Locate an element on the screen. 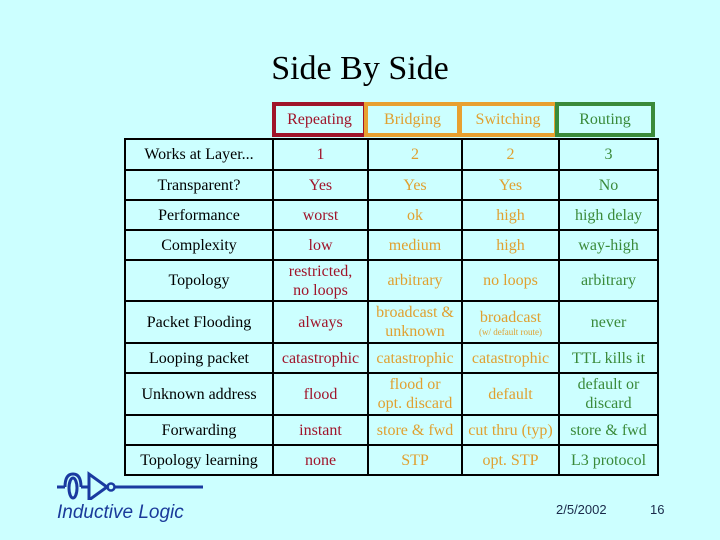  table-row: Transparent? Yes Yes Yes No is located at coordinates (391, 185).